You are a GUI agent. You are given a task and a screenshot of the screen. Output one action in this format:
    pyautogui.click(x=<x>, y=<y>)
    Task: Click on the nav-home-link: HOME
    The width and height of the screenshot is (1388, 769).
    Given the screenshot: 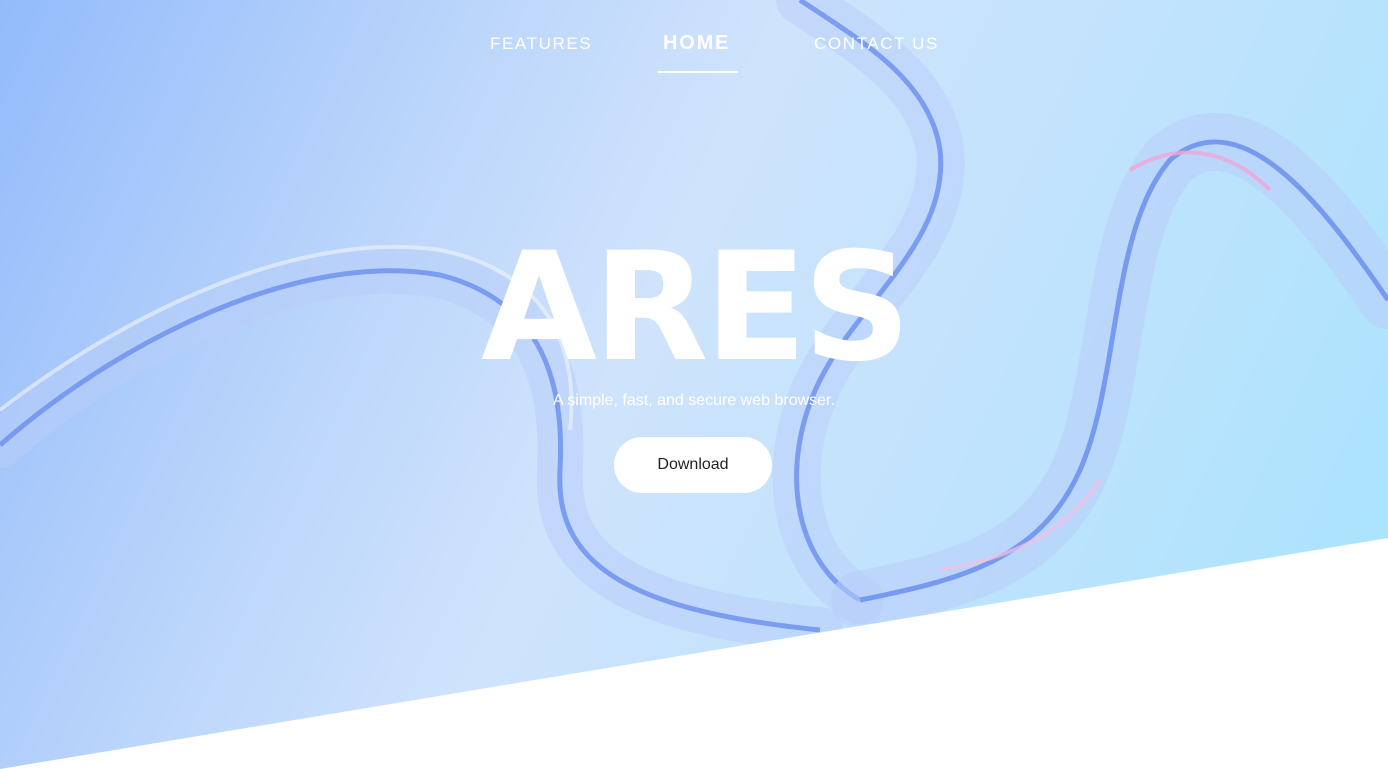 What is the action you would take?
    pyautogui.click(x=696, y=43)
    